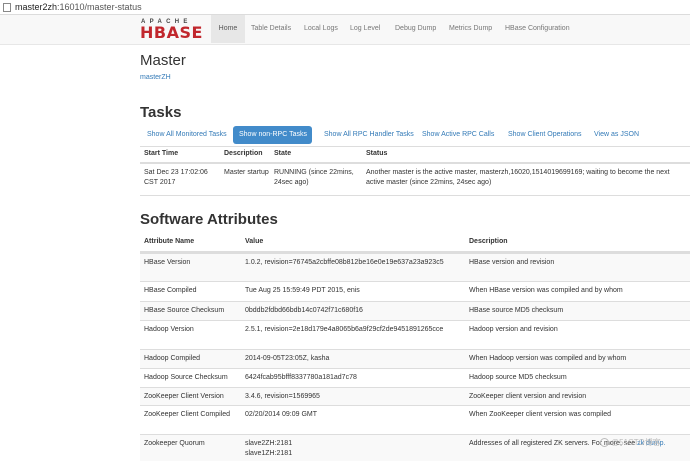  I want to click on logo-hbase-text: HBASE, so click(171, 32).